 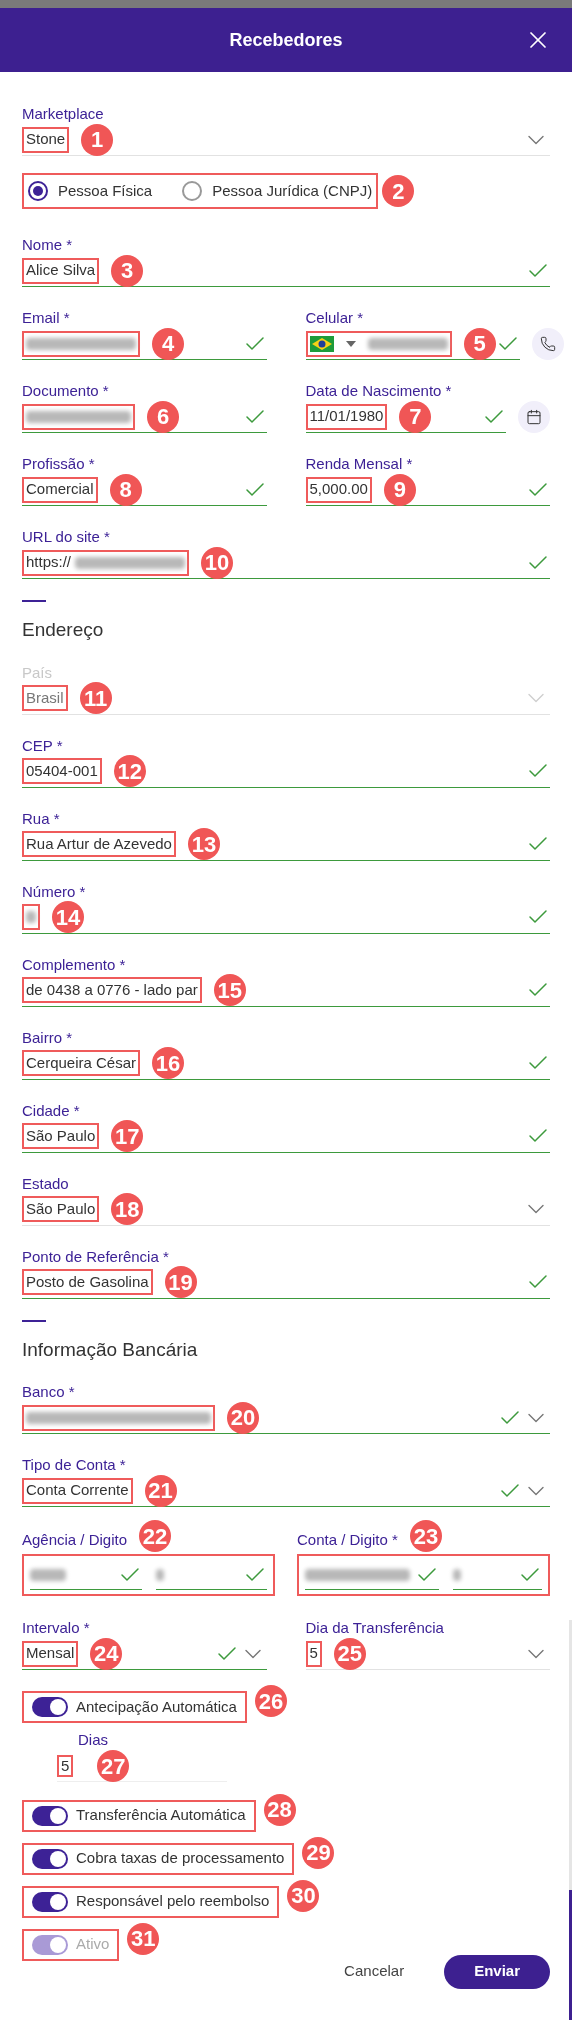 I want to click on field-value: Rua Artur de Azevedo, so click(x=99, y=843).